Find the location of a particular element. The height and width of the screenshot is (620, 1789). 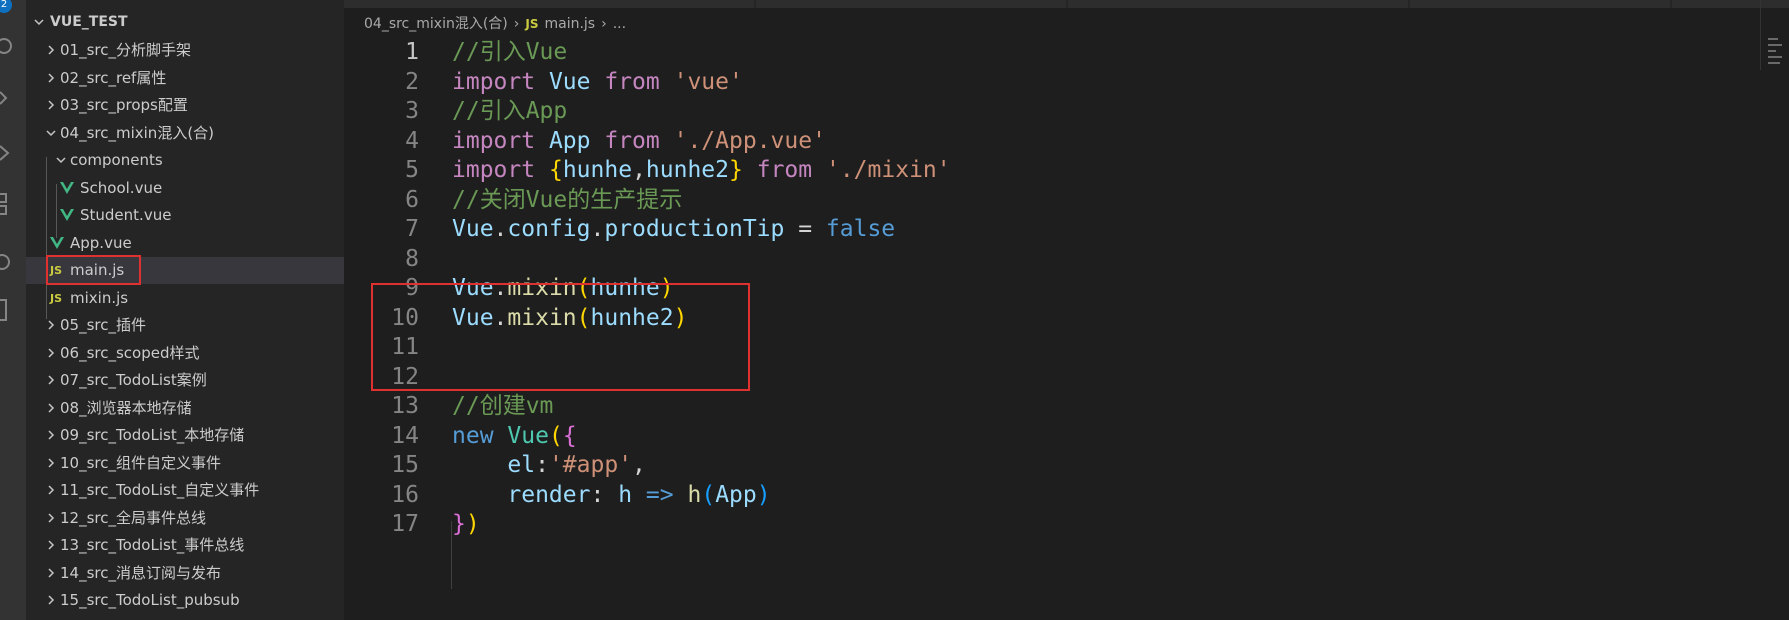

remote-icon is located at coordinates (7, 259).